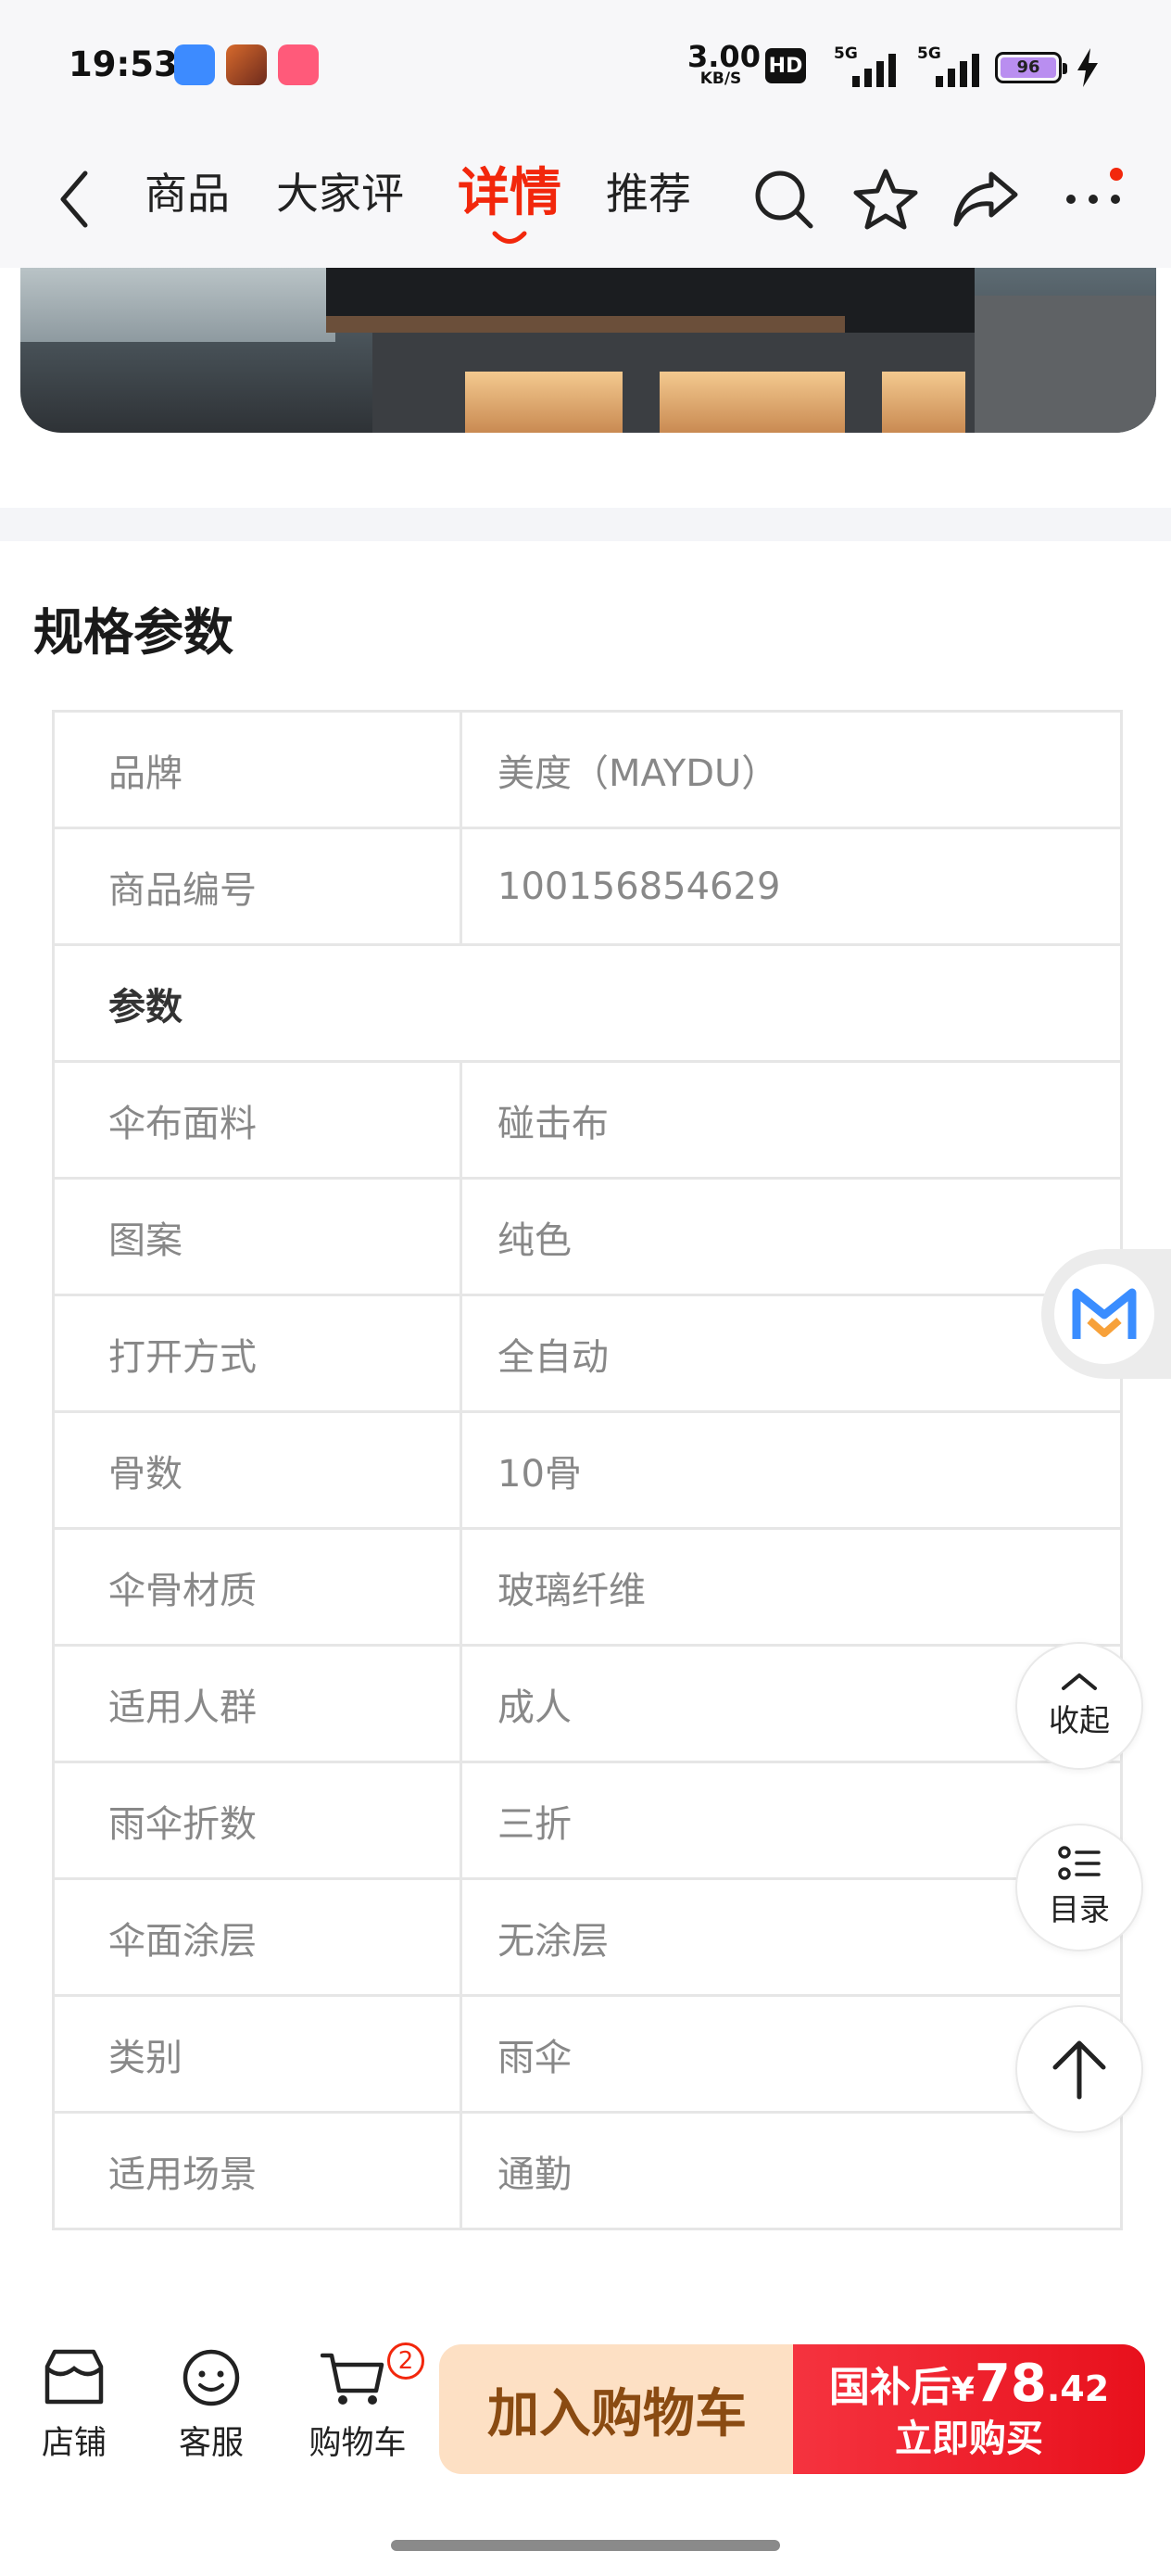  I want to click on table-row: 适用场景 通勤, so click(588, 2170).